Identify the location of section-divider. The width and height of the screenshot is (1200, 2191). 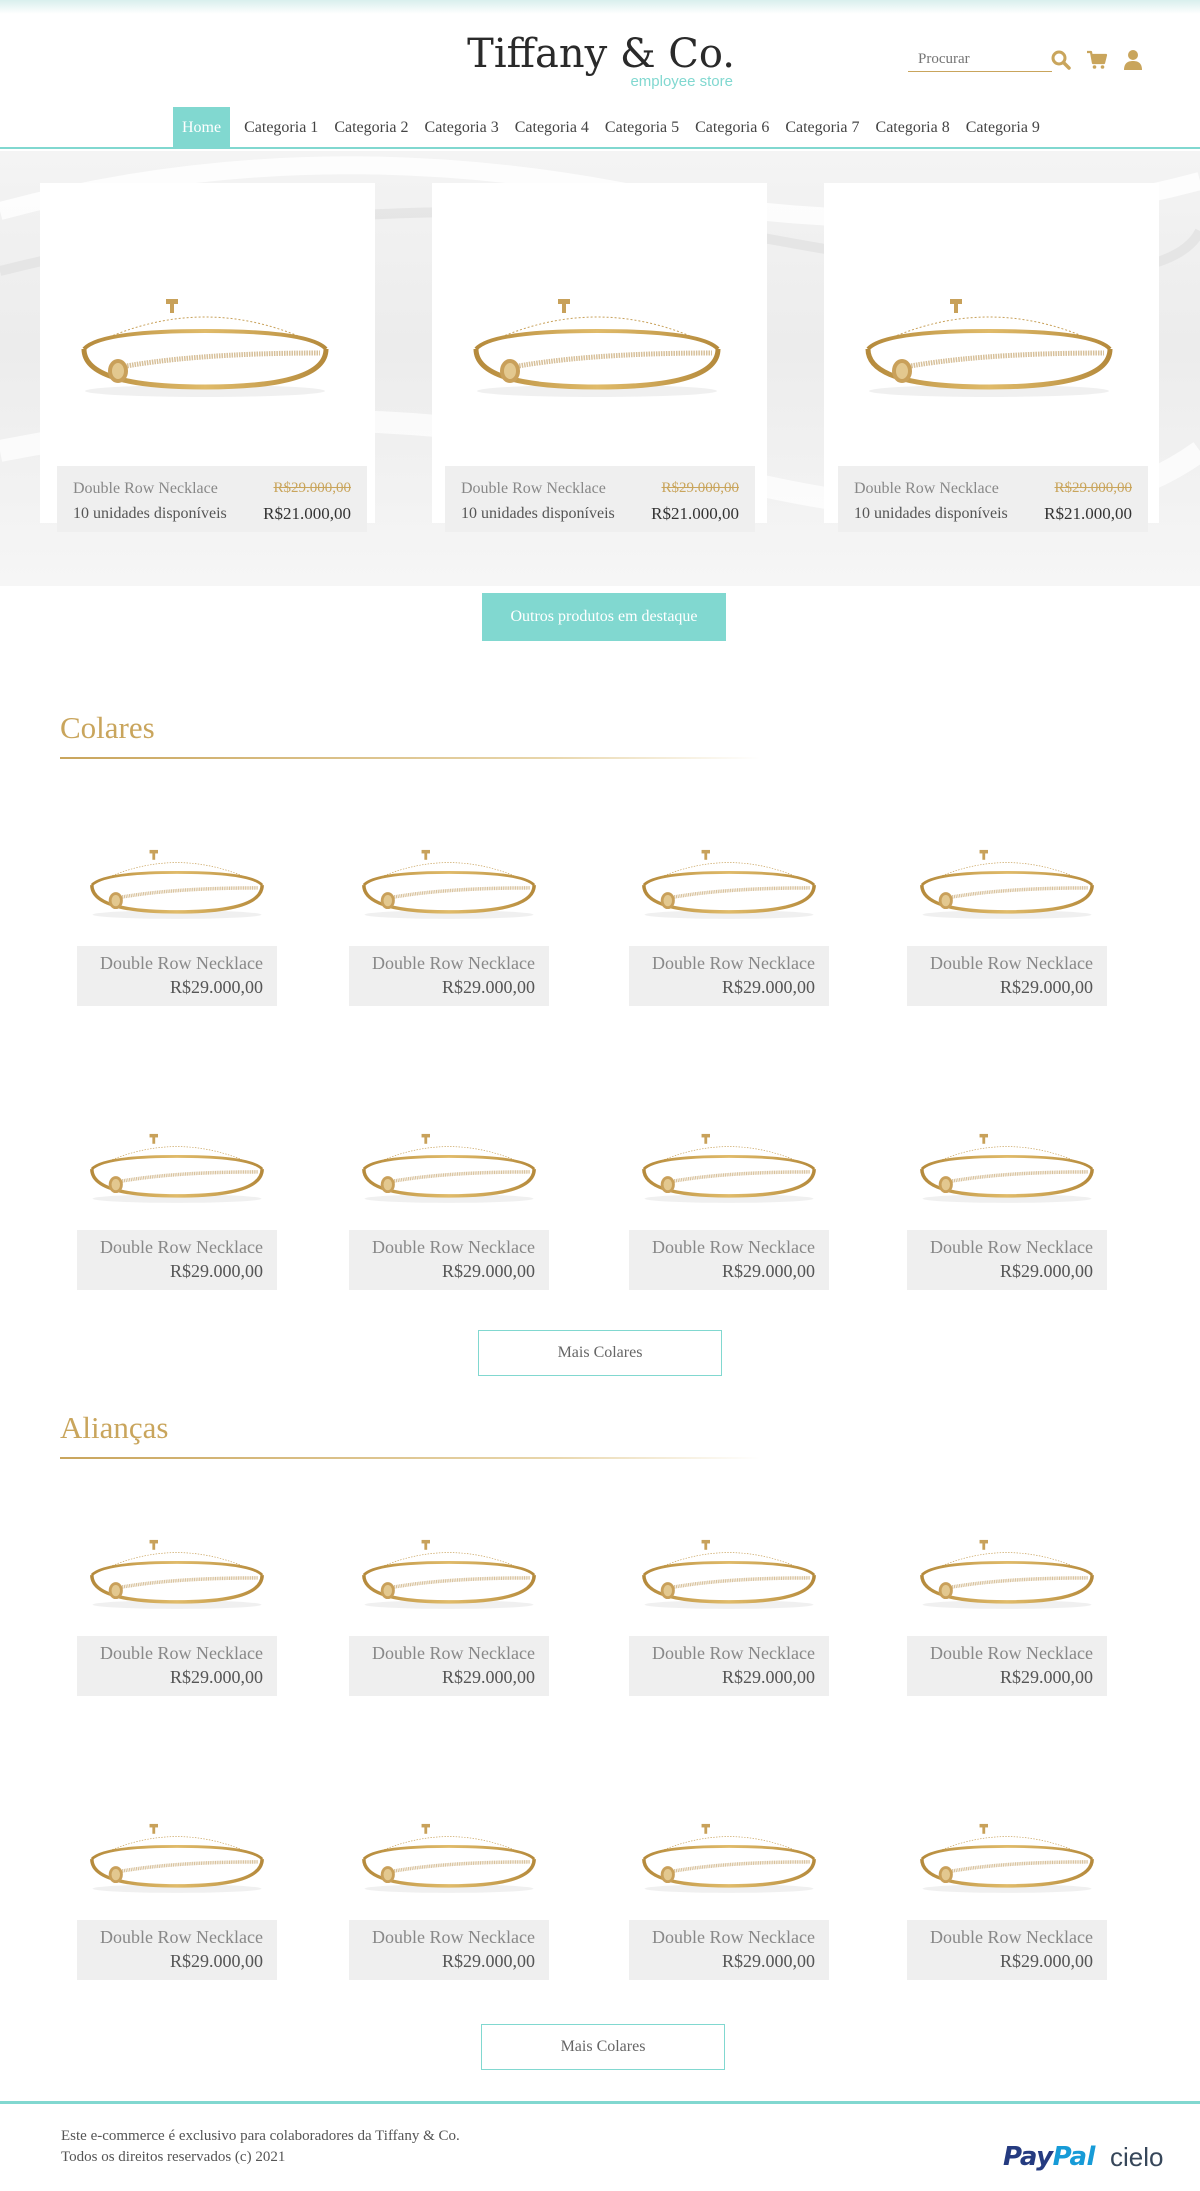
(410, 758).